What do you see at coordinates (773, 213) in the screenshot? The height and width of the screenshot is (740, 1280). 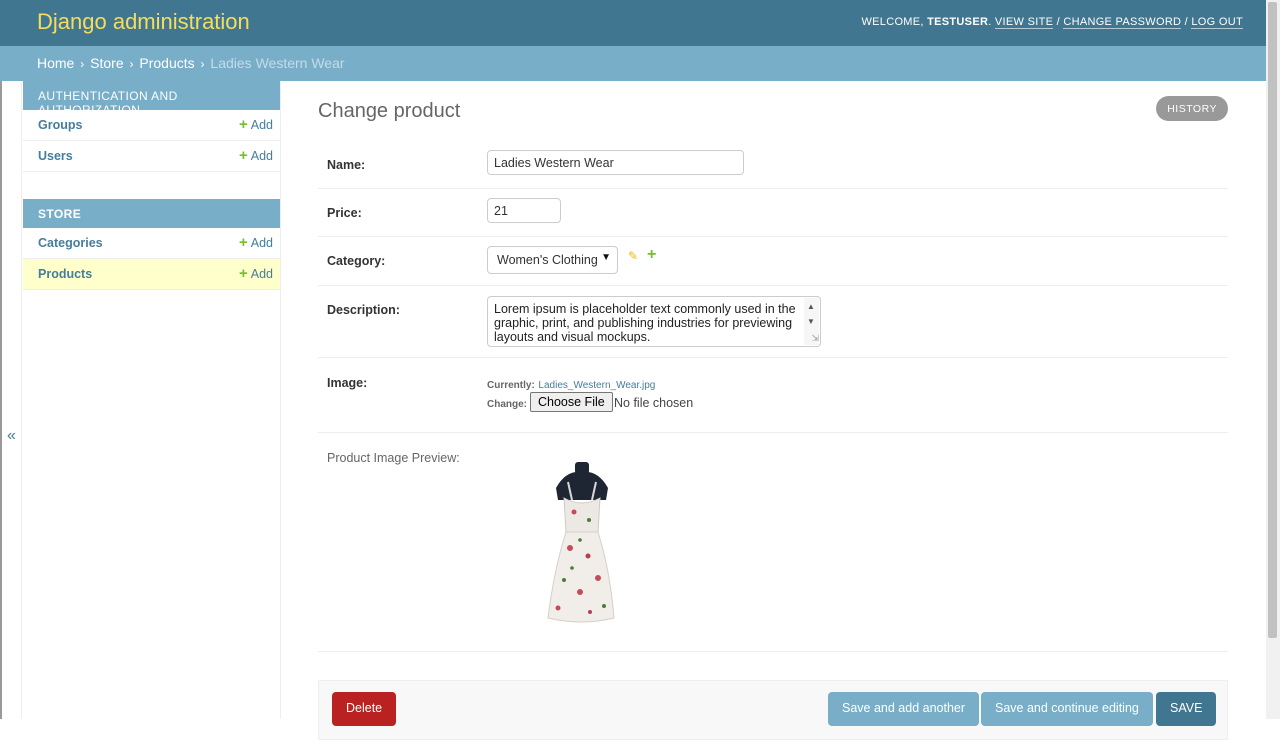 I see `form-row-price: Price: 21` at bounding box center [773, 213].